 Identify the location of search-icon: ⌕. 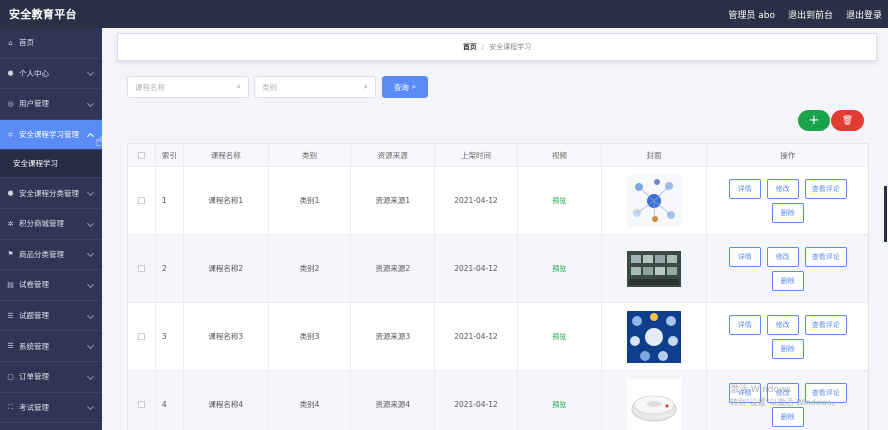
(238, 86).